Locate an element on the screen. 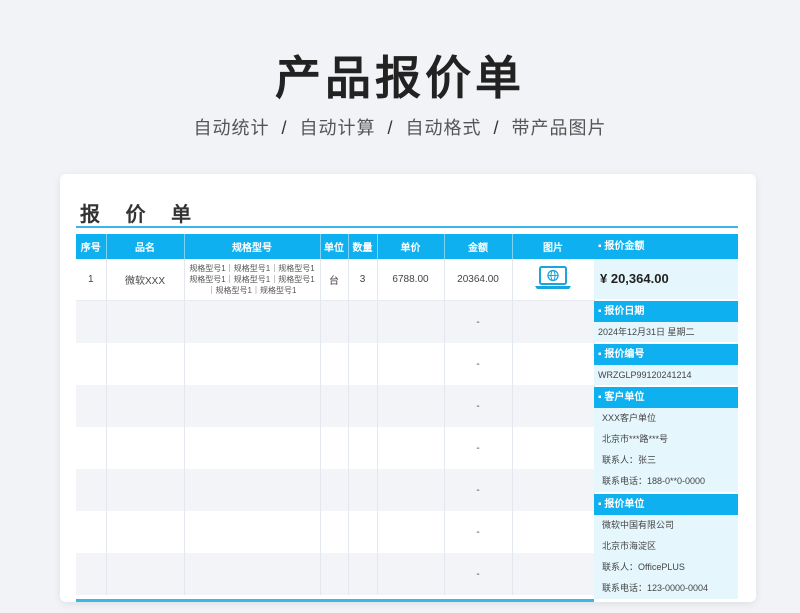 Image resolution: width=800 pixels, height=613 pixels. header-qty: 数量 is located at coordinates (363, 246).